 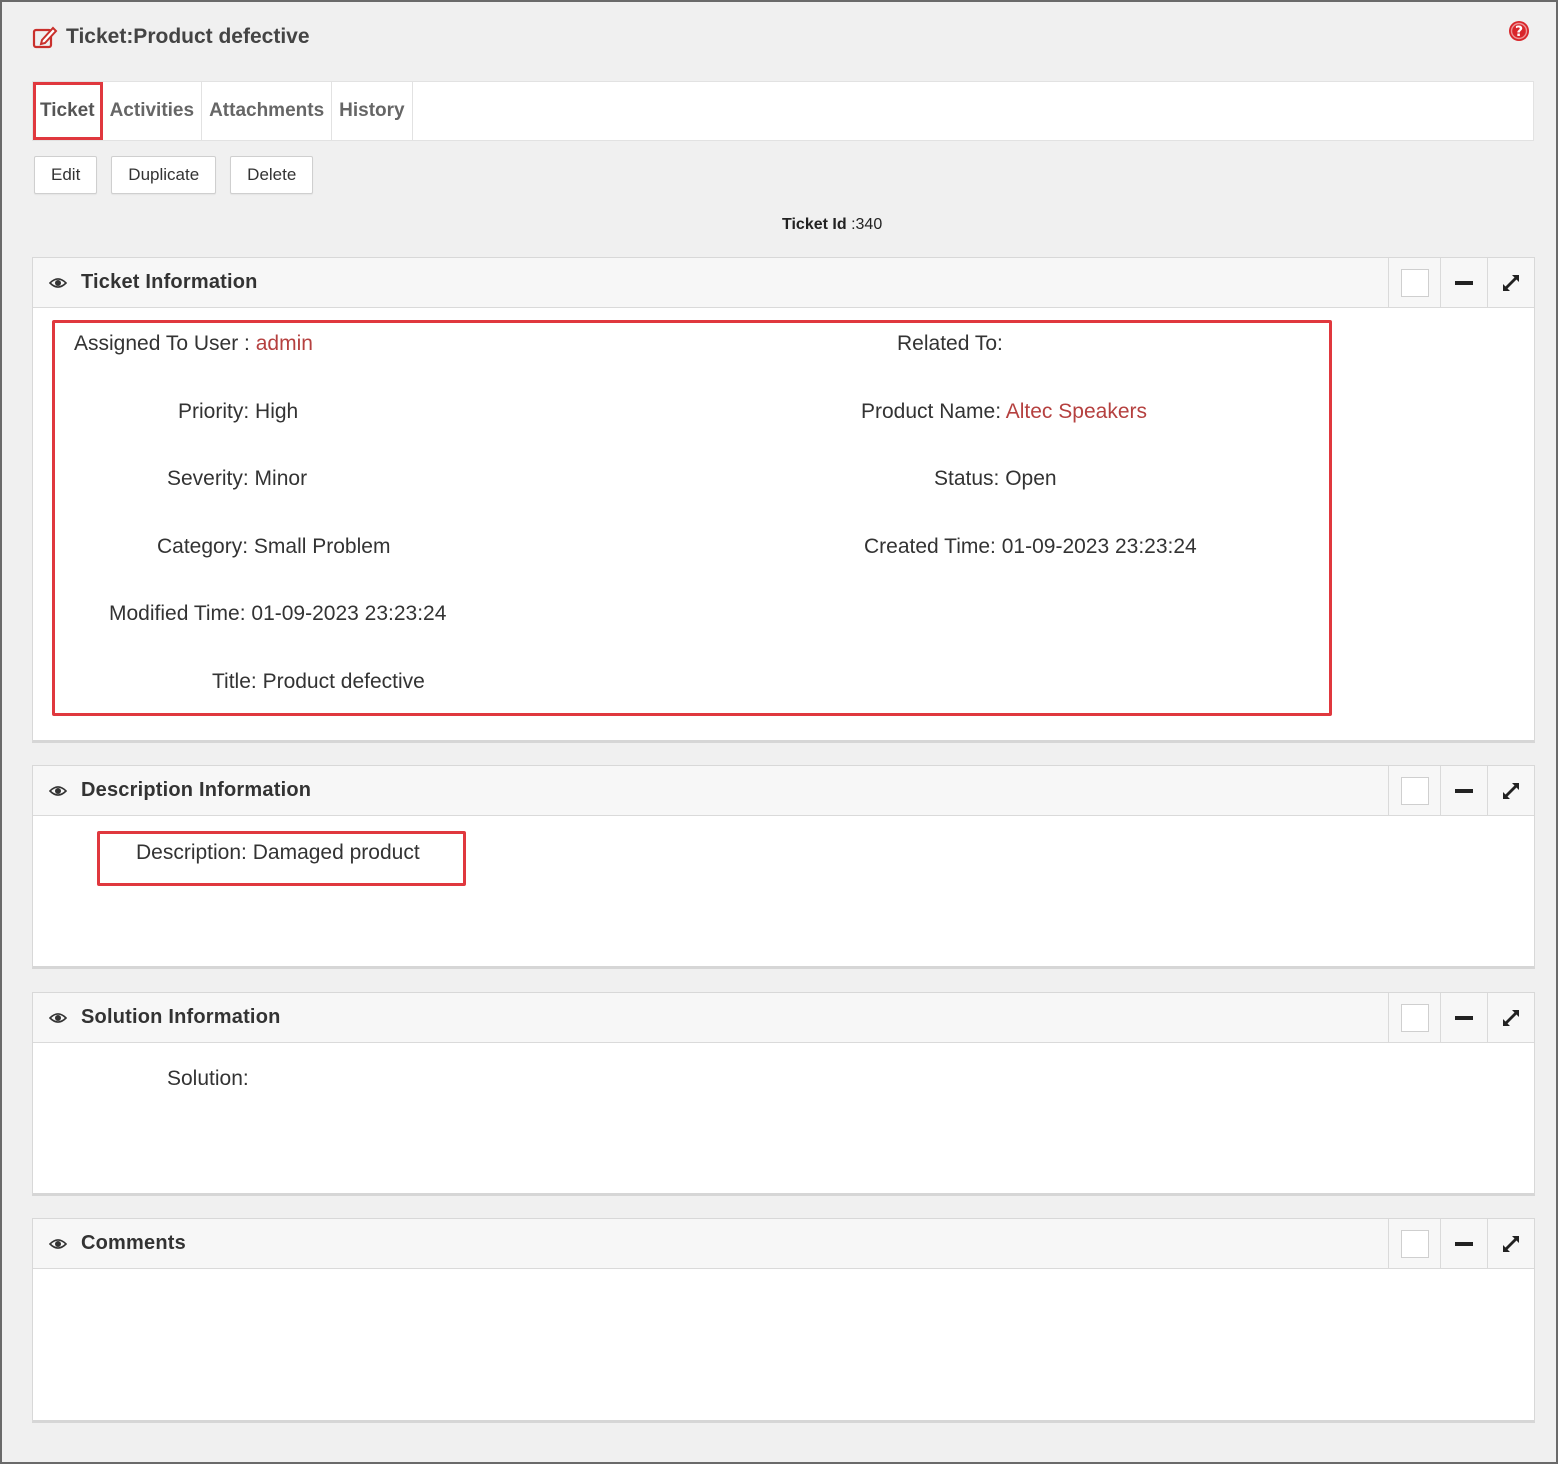 I want to click on field-solution: Solution:, so click(x=208, y=1079).